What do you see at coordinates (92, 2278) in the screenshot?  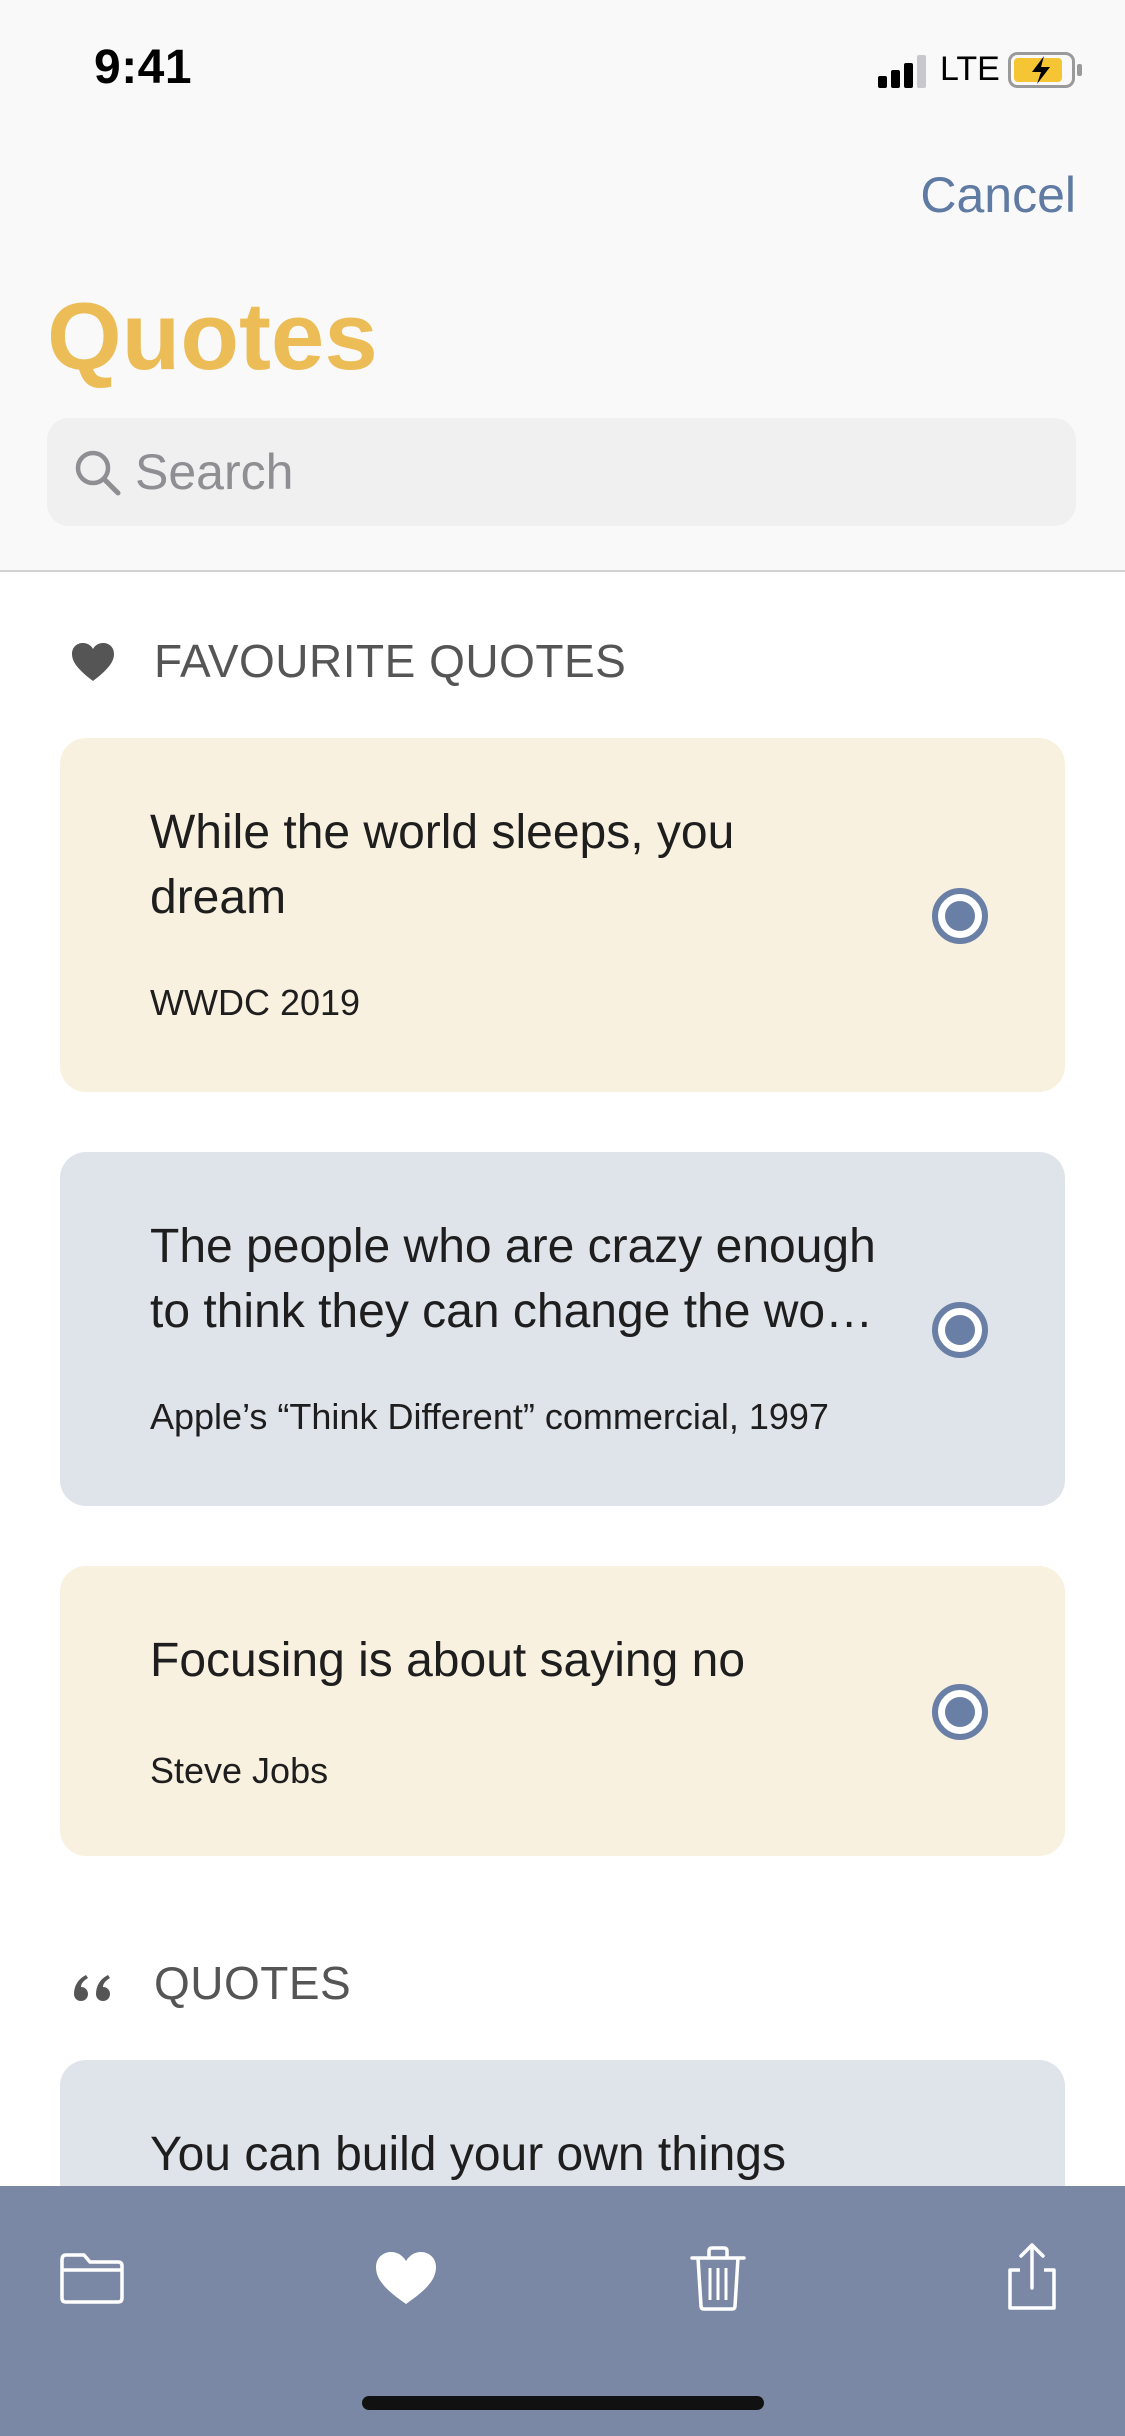 I see `folder-icon` at bounding box center [92, 2278].